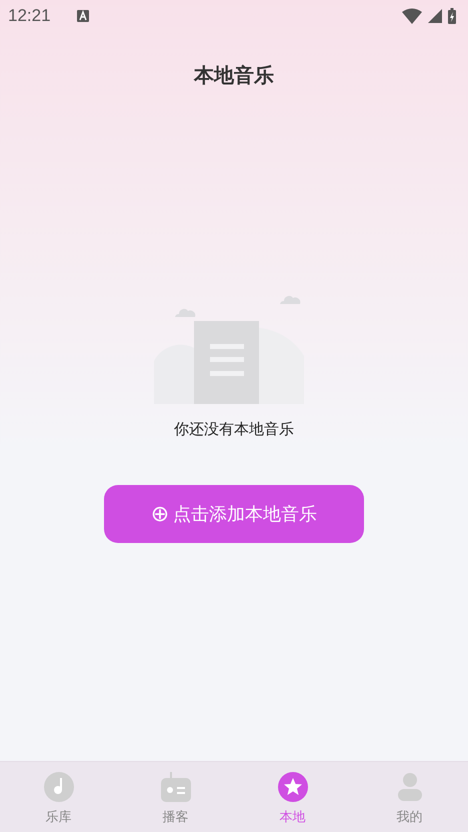  Describe the element at coordinates (412, 16) in the screenshot. I see `wifi-icon` at that location.